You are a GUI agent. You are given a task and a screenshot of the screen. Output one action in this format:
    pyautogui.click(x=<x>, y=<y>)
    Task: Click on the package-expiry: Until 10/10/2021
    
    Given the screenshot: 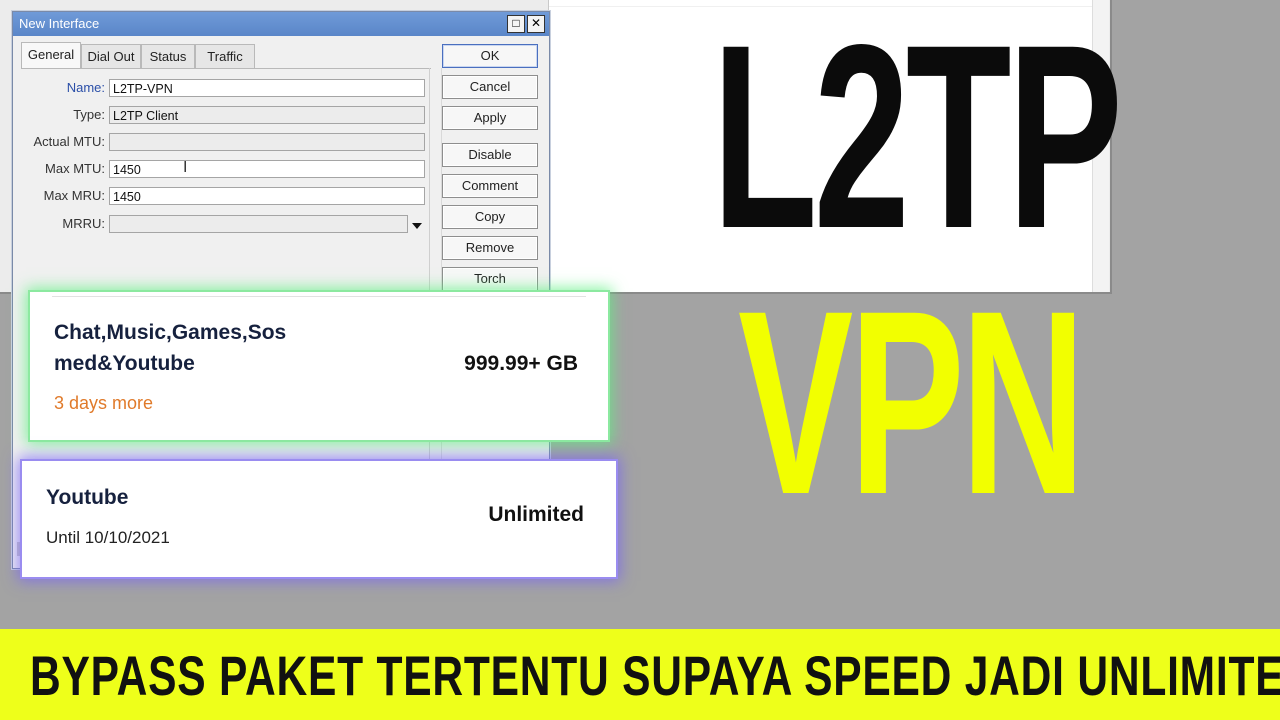 What is the action you would take?
    pyautogui.click(x=108, y=537)
    